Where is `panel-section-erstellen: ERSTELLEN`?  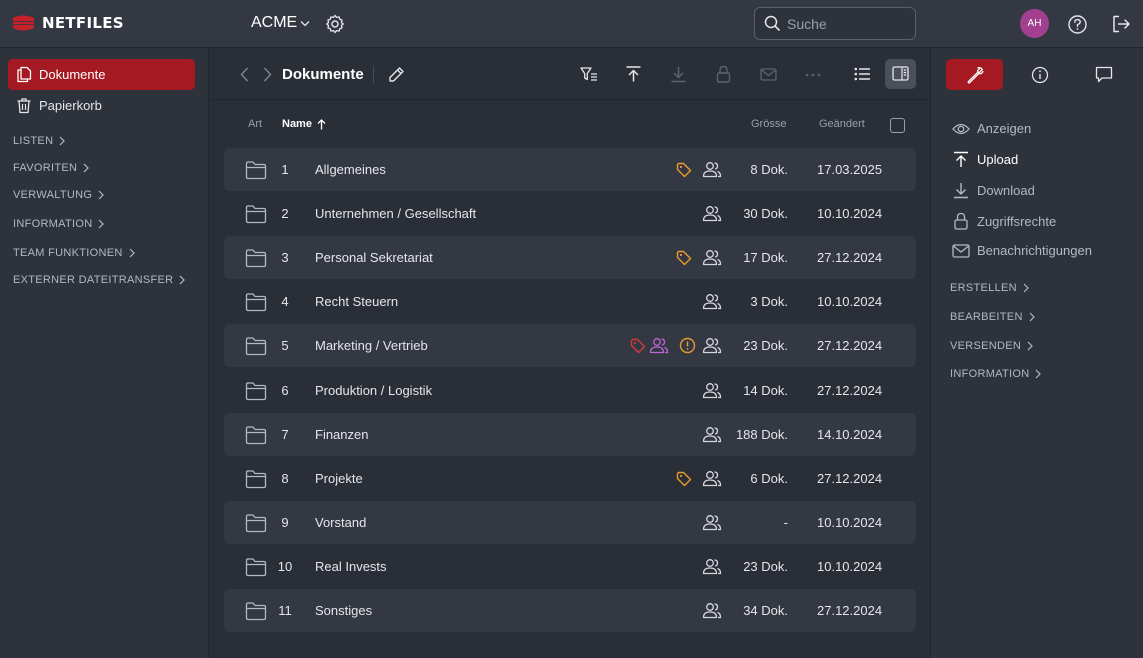
panel-section-erstellen: ERSTELLEN is located at coordinates (989, 288).